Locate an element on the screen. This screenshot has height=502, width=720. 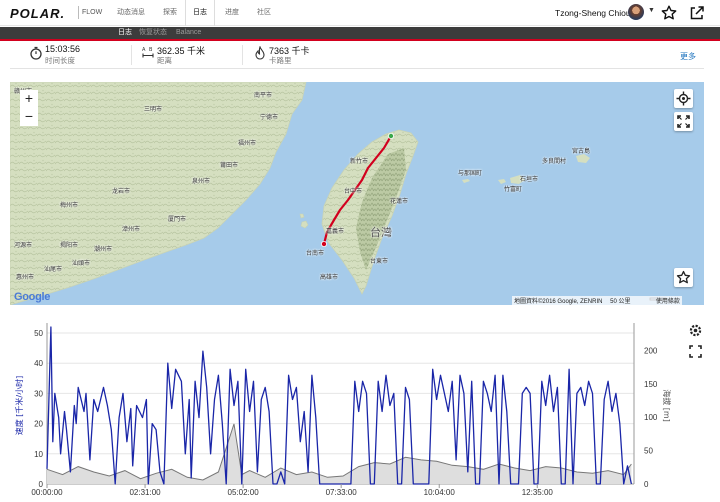
logo-divider is located at coordinates (78, 12).